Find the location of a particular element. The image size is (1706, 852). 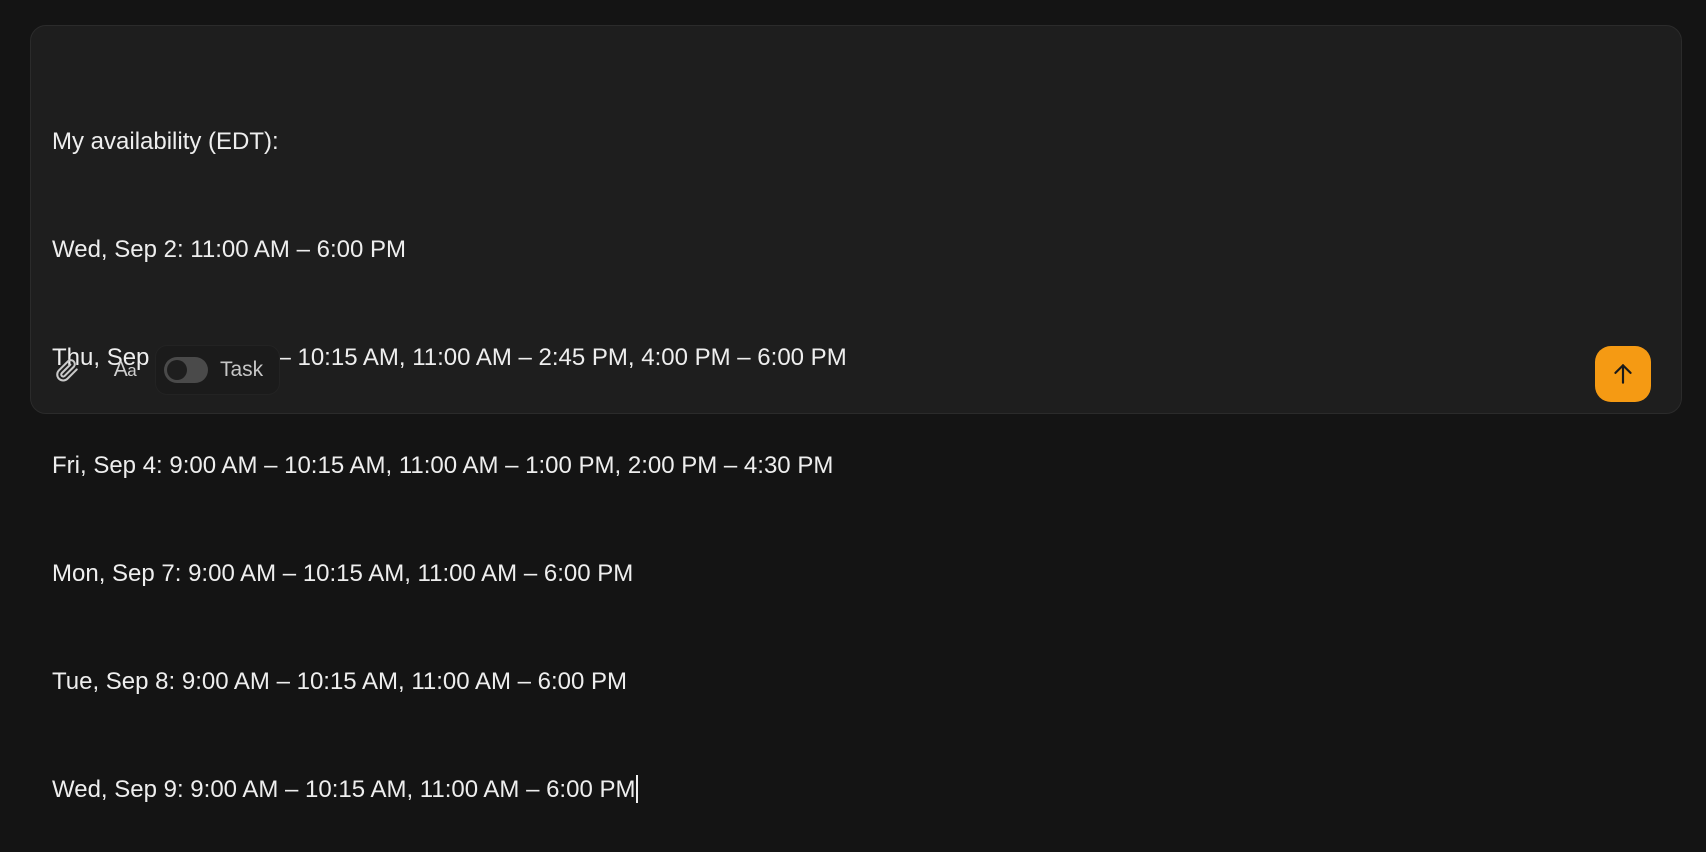

task-switch is located at coordinates (186, 370).